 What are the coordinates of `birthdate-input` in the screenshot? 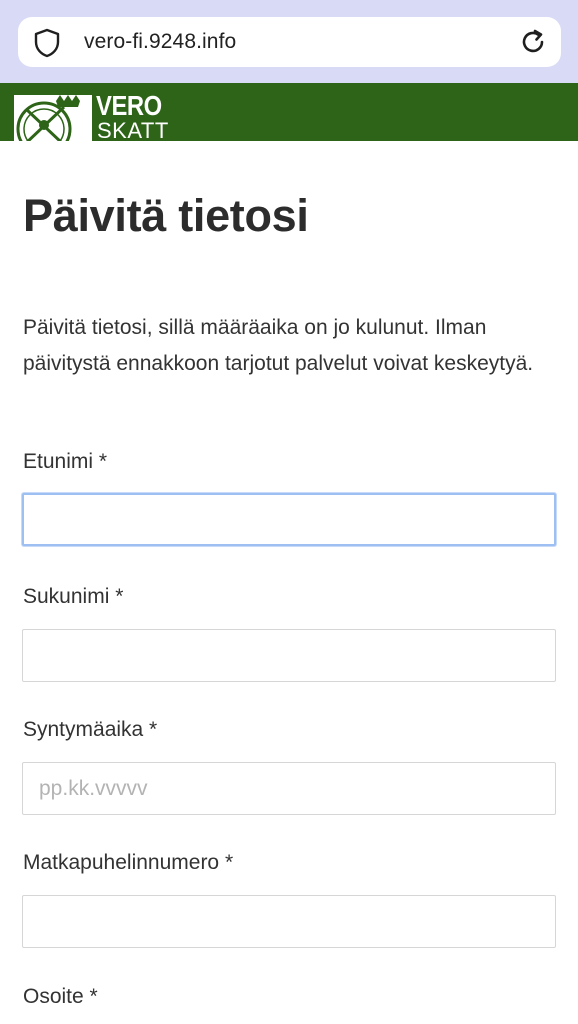 It's located at (289, 788).